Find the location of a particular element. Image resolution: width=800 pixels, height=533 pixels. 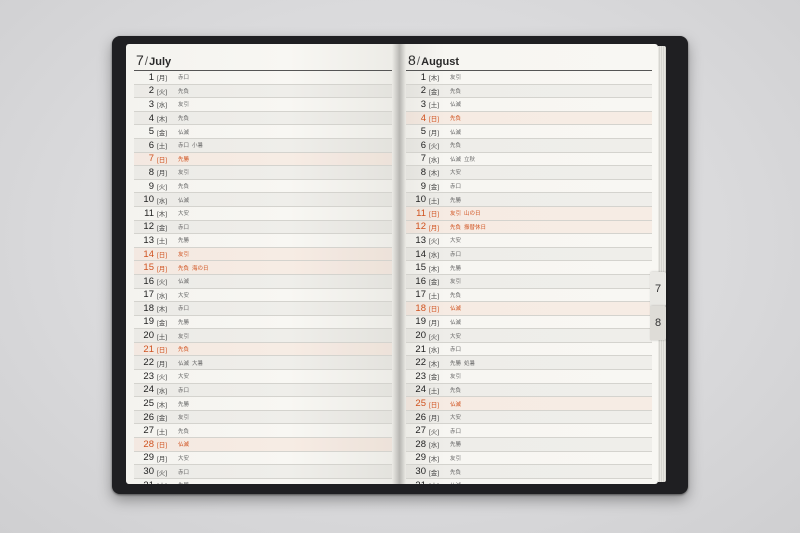

day-row: 3 [水] 友引 is located at coordinates (263, 105).